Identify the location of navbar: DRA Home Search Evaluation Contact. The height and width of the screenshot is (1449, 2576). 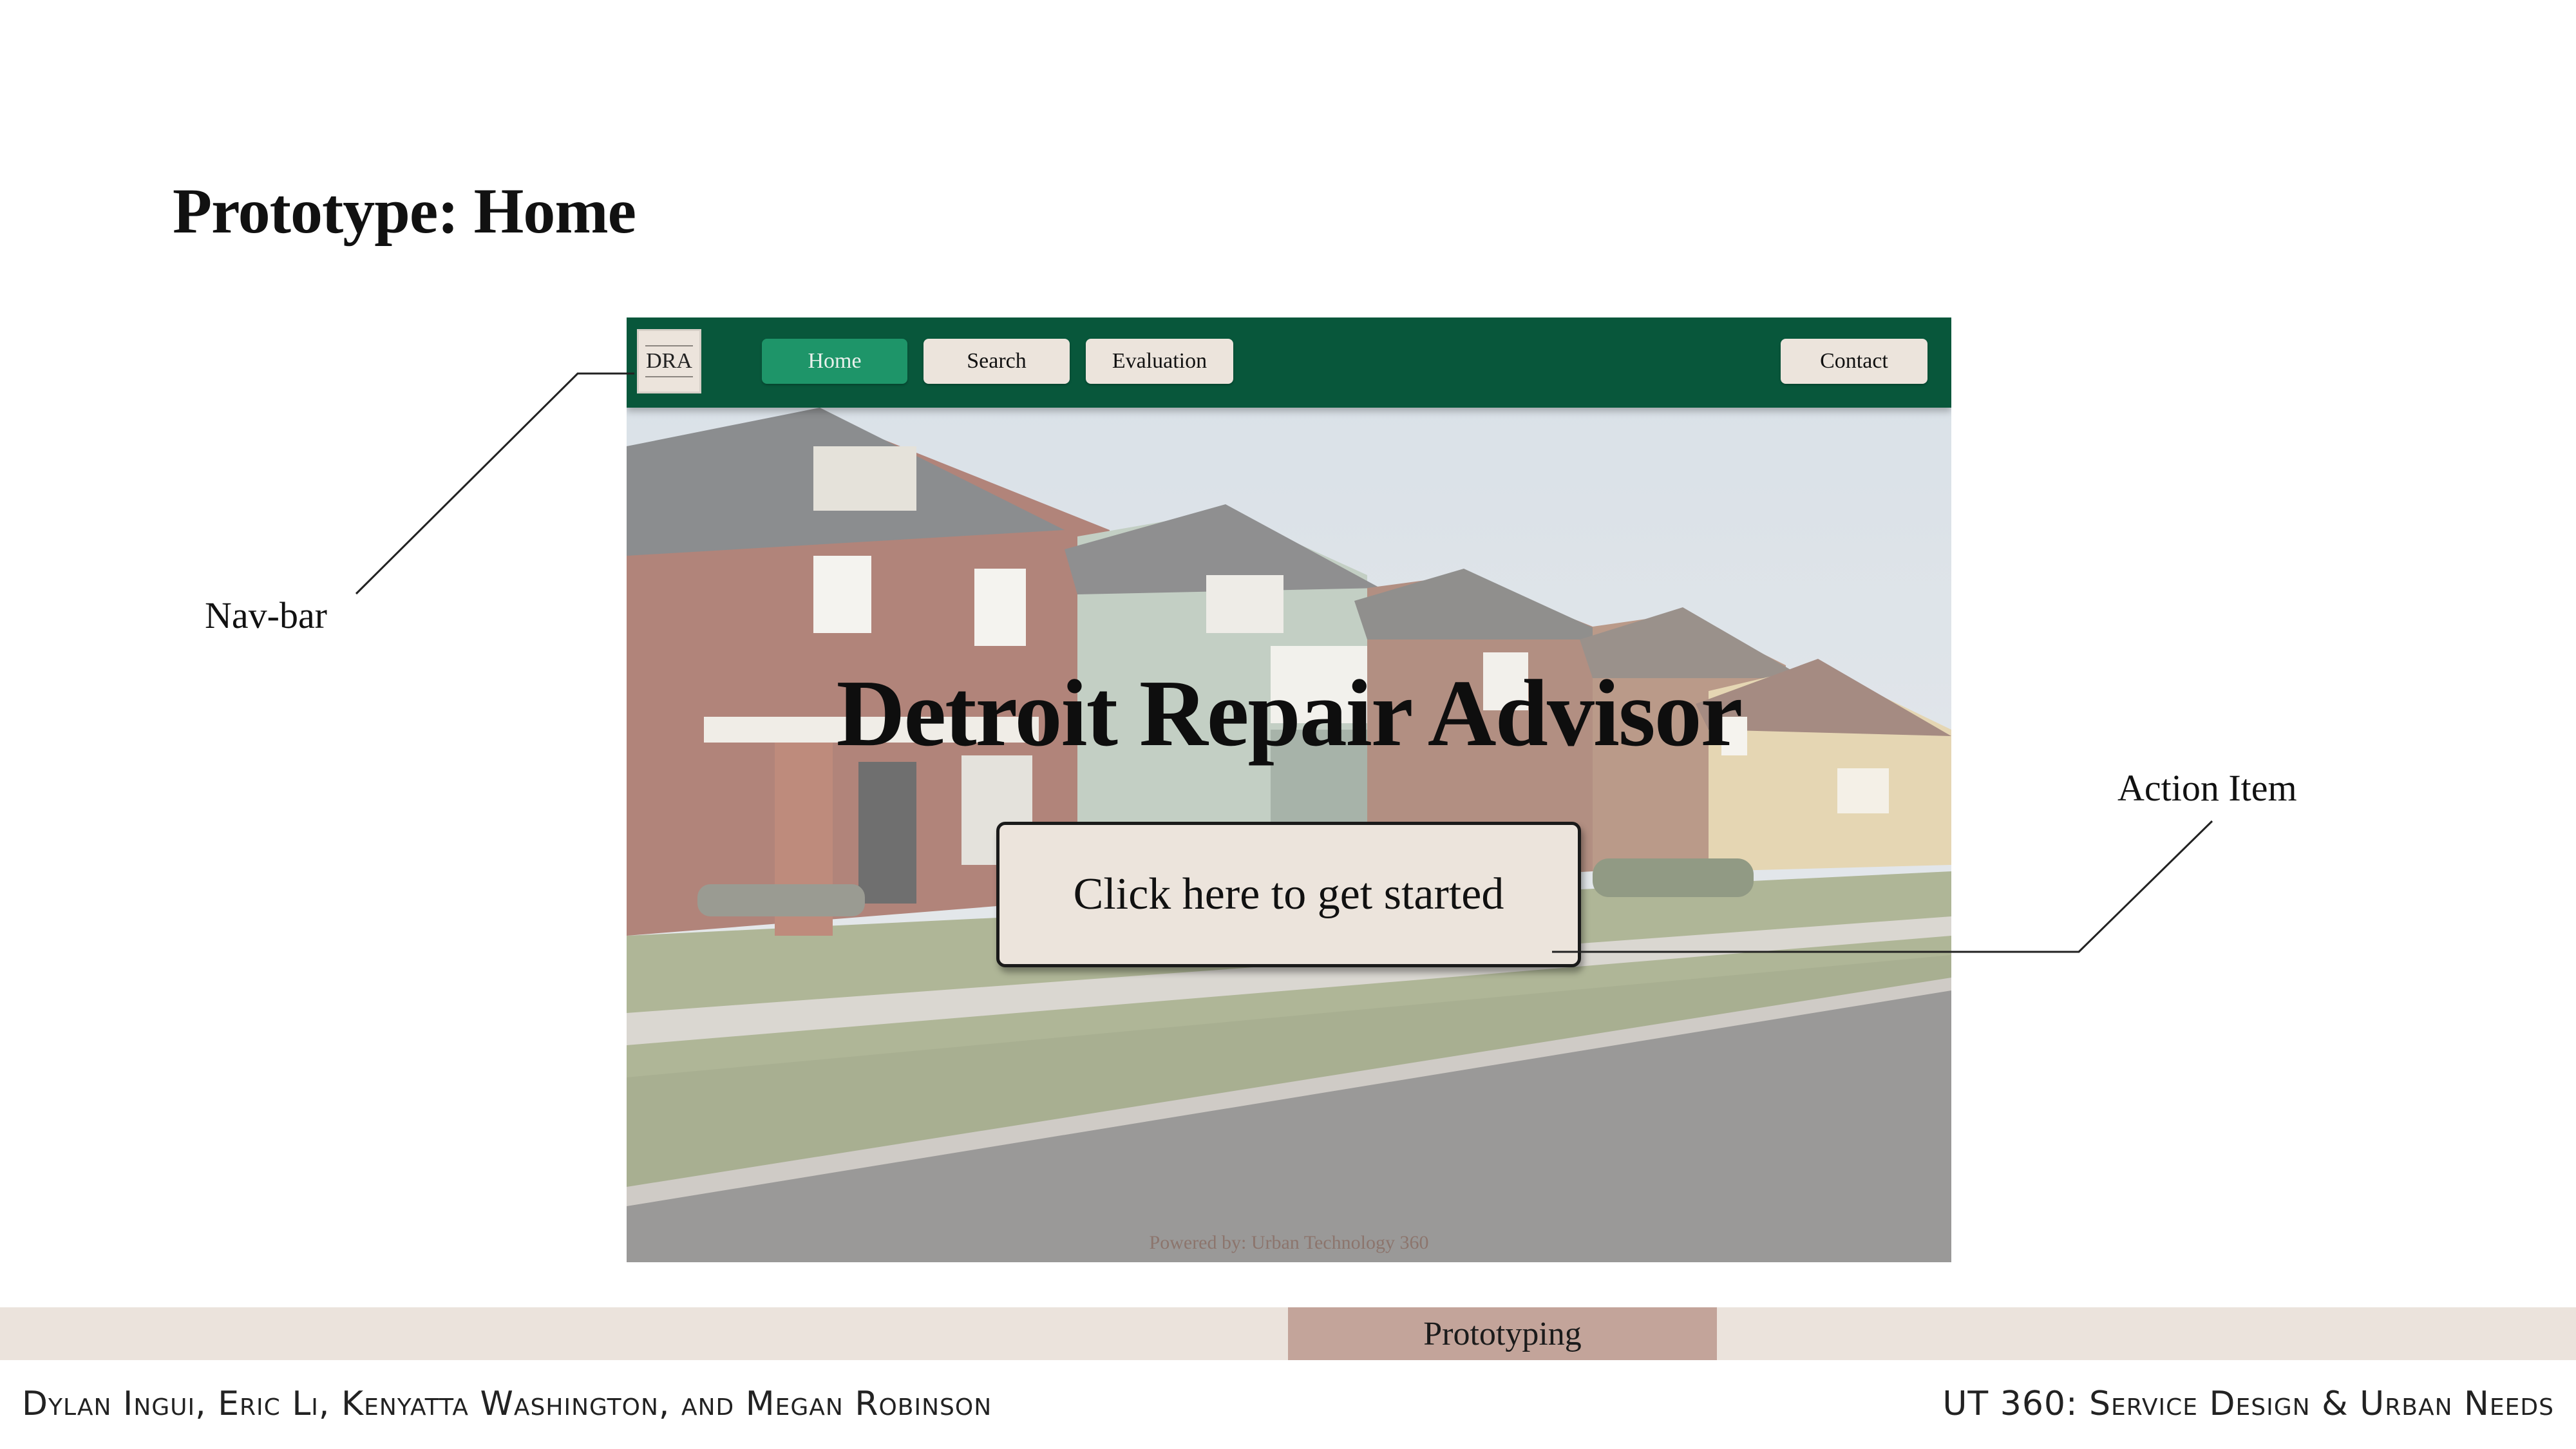
(1289, 363).